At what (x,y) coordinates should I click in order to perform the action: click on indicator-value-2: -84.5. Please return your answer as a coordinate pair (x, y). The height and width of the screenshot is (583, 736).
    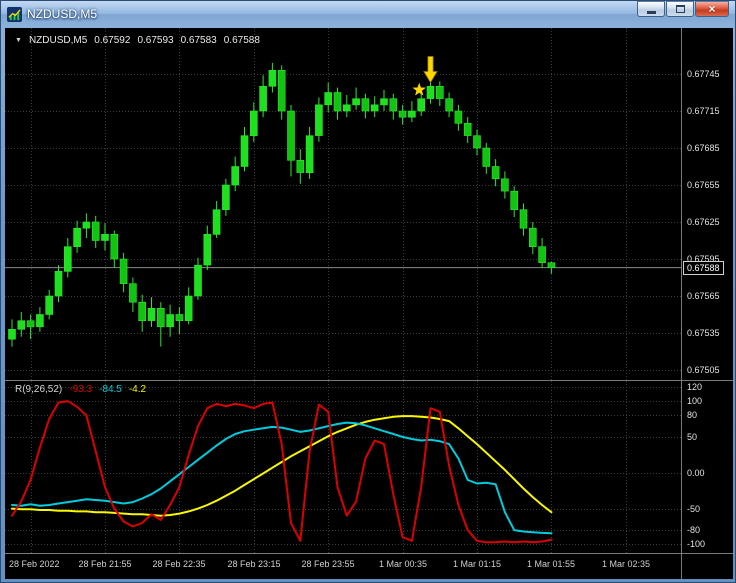
    Looking at the image, I should click on (110, 389).